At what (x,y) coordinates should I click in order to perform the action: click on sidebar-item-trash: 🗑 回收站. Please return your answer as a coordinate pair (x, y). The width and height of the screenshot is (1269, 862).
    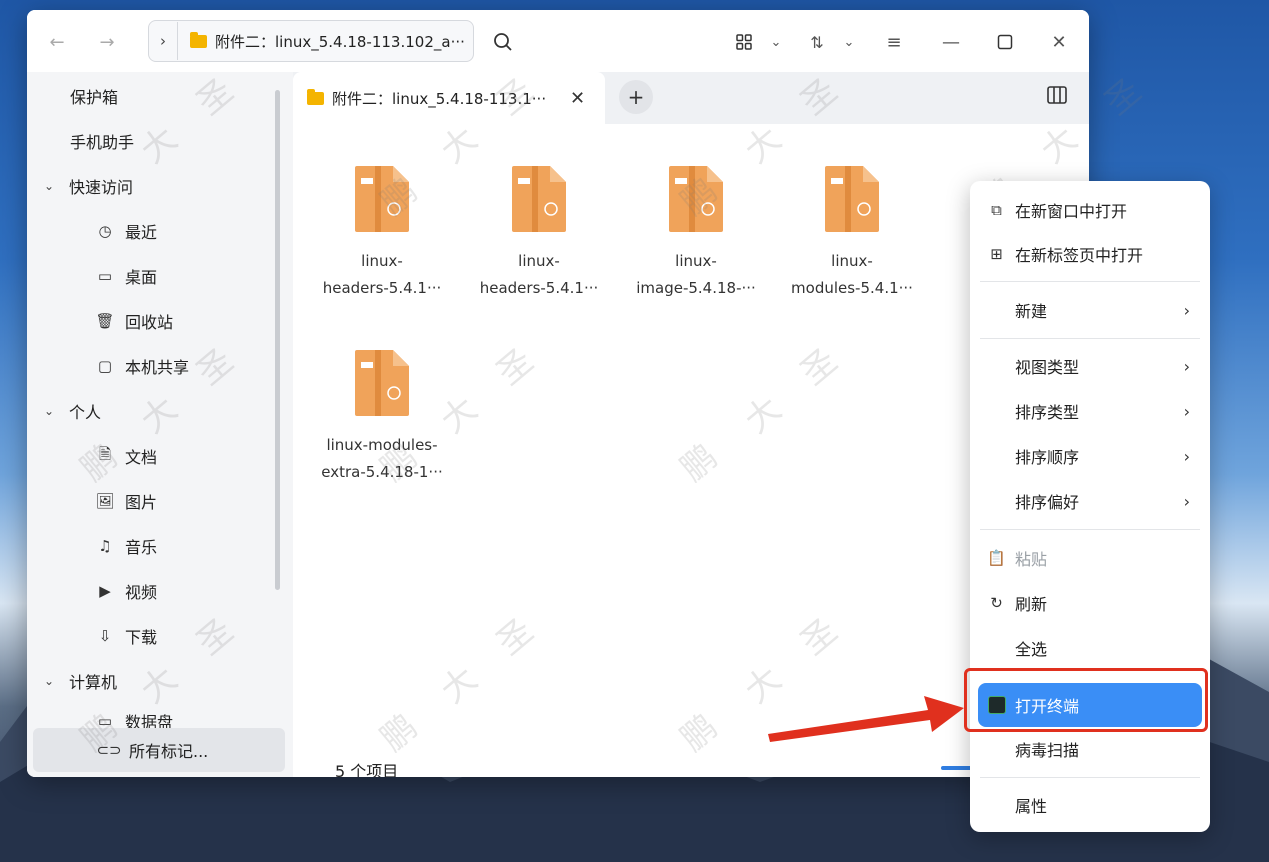
    Looking at the image, I should click on (134, 321).